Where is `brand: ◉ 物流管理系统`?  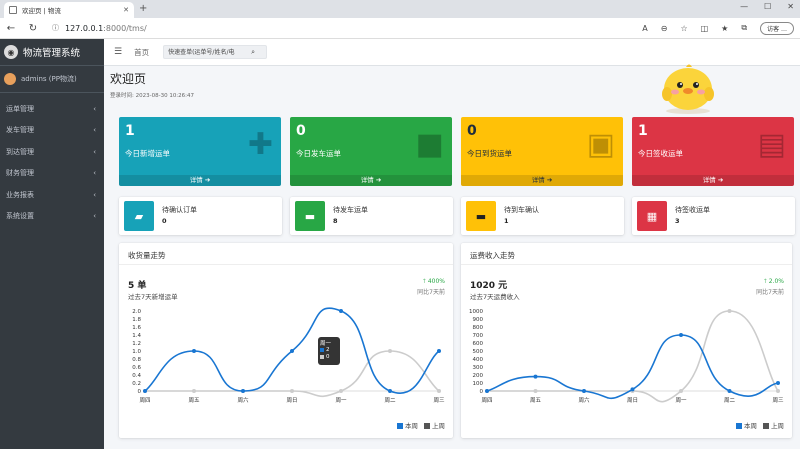 brand: ◉ 物流管理系统 is located at coordinates (52, 52).